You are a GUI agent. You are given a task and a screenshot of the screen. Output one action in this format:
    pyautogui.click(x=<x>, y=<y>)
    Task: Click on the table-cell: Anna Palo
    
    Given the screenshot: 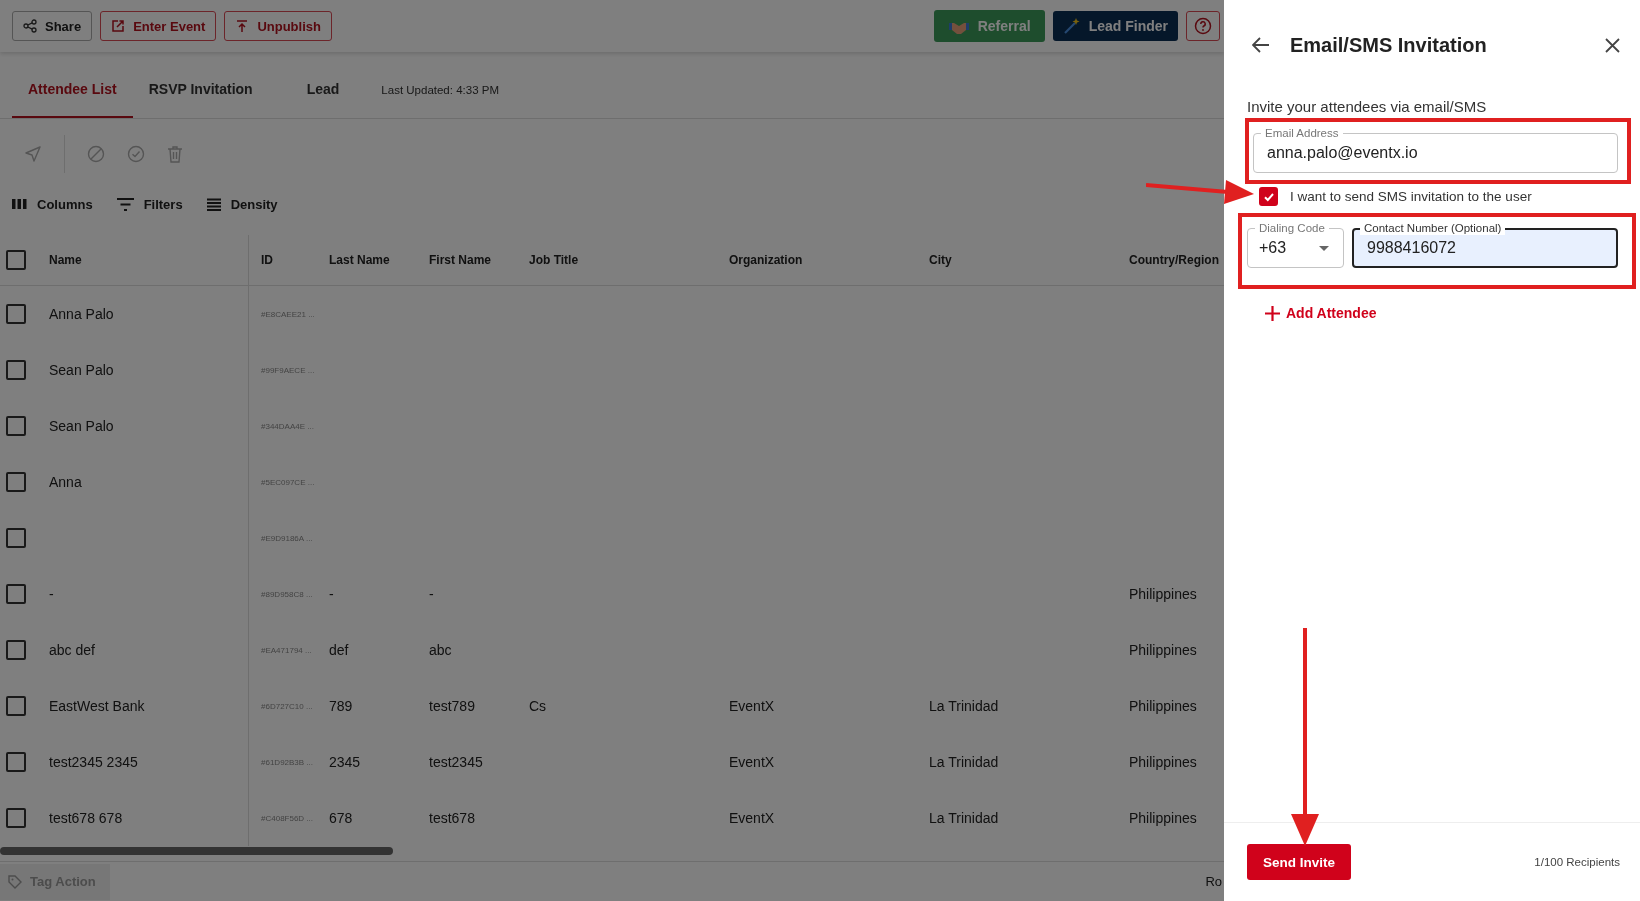 What is the action you would take?
    pyautogui.click(x=81, y=314)
    